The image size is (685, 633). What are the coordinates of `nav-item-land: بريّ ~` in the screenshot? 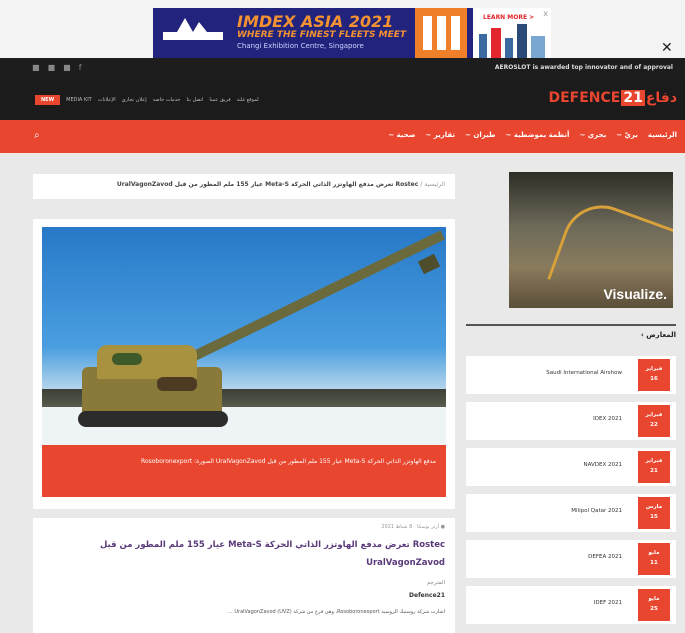 It's located at (627, 135).